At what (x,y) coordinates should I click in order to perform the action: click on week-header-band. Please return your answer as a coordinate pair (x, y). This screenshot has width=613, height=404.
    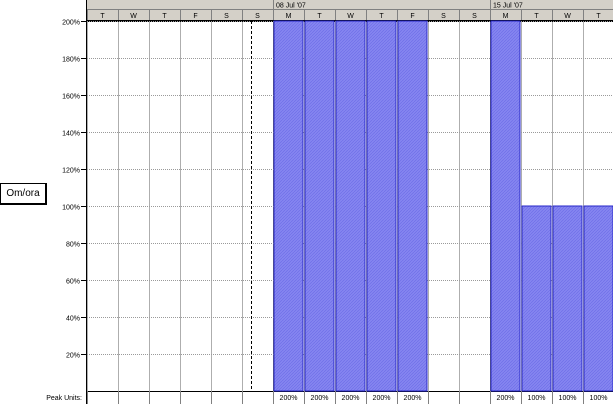
    Looking at the image, I should click on (350, 5).